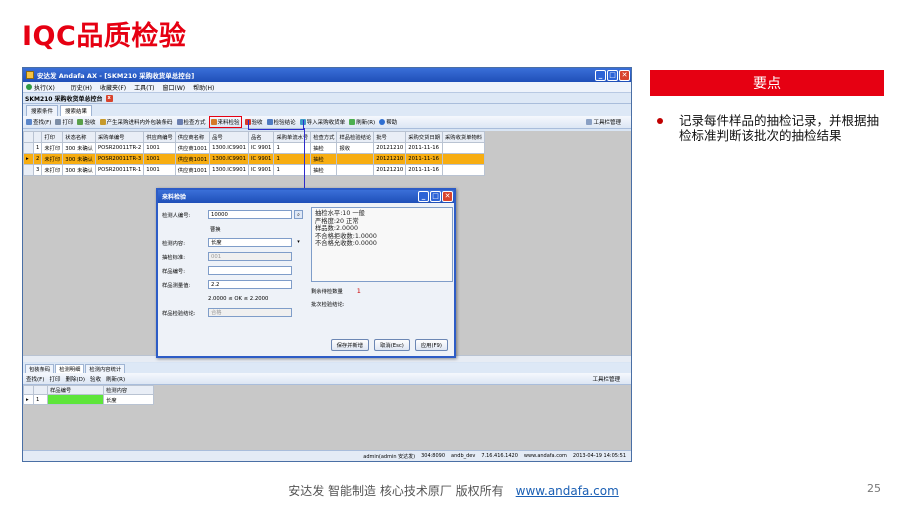  I want to click on col-receipt-item: 采购收货单物料, so click(463, 137).